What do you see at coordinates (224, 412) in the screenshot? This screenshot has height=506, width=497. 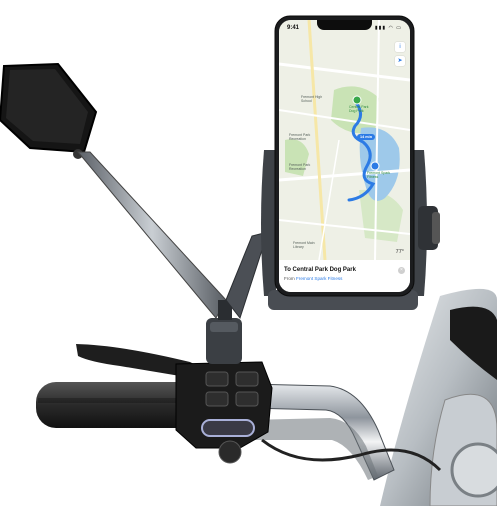 I see `switch-housing` at bounding box center [224, 412].